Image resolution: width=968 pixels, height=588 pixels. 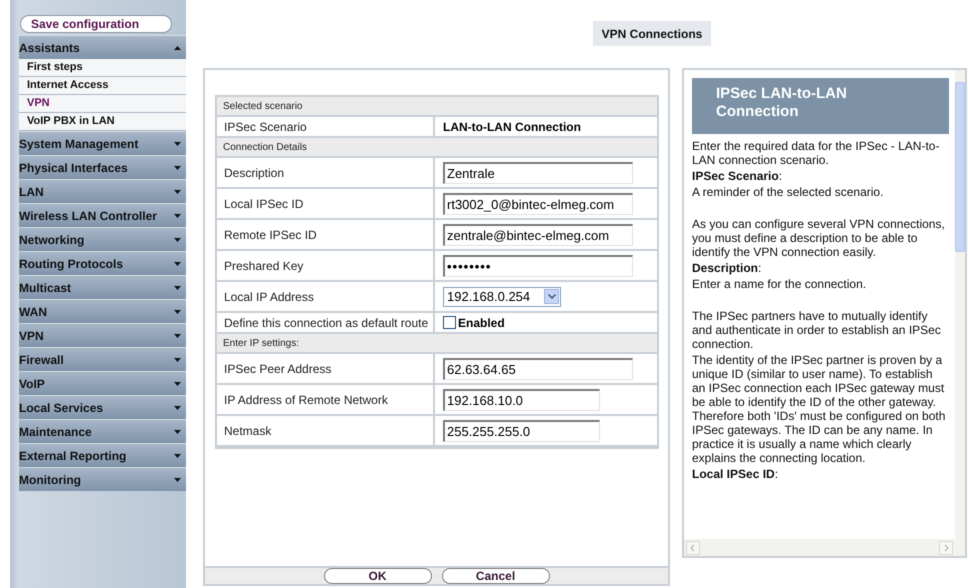 I want to click on menu-section: VPN, so click(x=102, y=335).